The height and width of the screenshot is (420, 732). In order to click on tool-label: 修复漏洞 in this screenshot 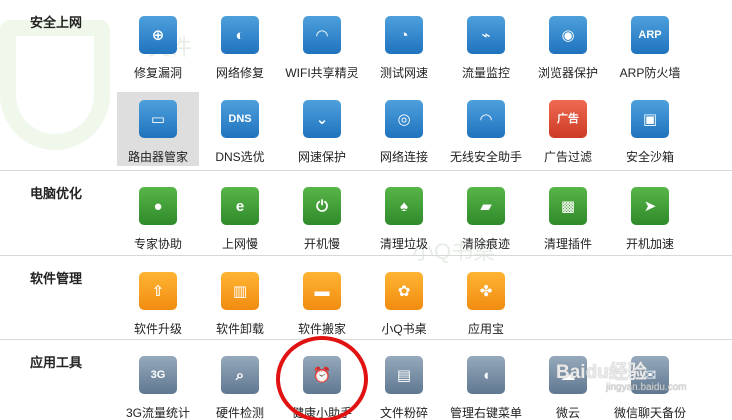, I will do `click(157, 73)`.